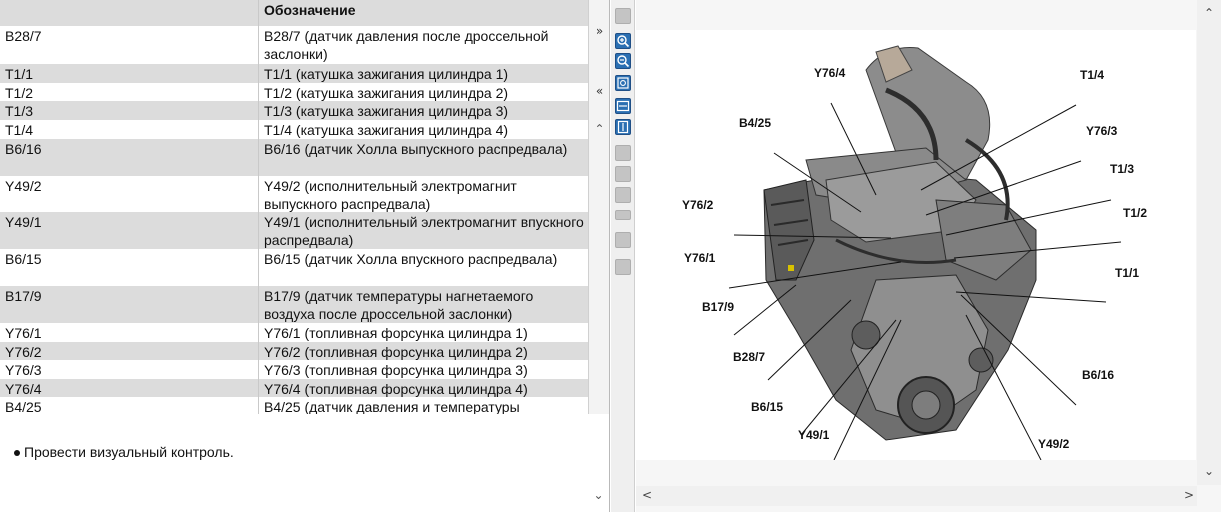 The height and width of the screenshot is (512, 1221). I want to click on table-row: T1/4 T1/4 (катушка зажигания цилиндра 4), so click(294, 129).